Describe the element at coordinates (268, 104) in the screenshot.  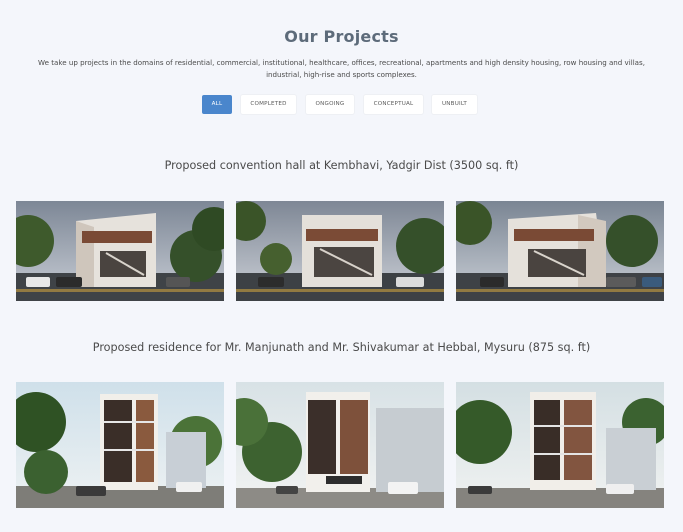
I see `filter-completed-button: COMPLETED` at that location.